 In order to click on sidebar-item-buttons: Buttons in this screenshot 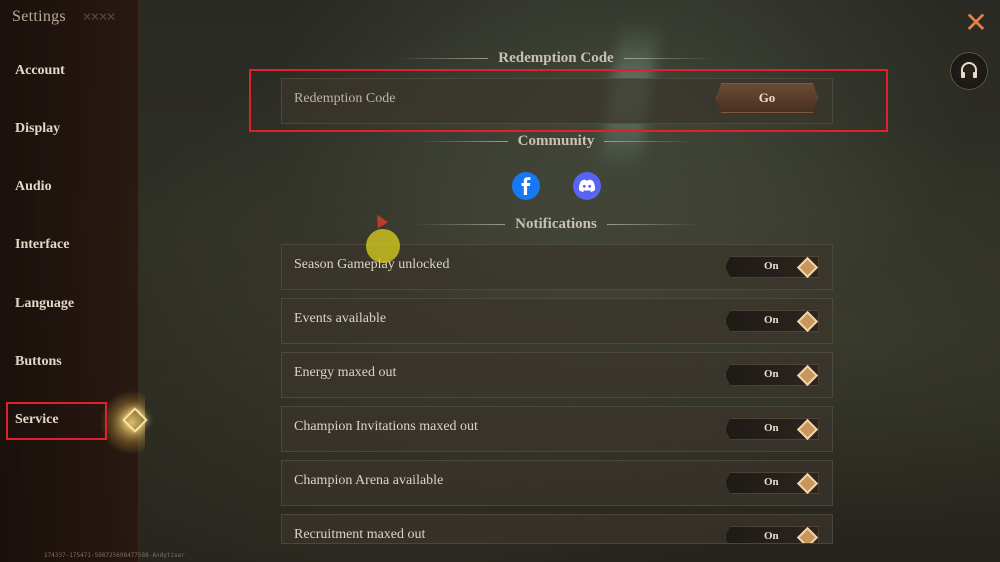, I will do `click(38, 362)`.